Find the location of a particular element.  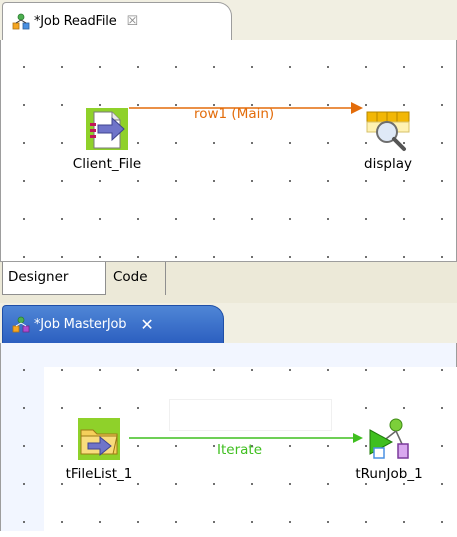

tab-code: Code is located at coordinates (137, 278).